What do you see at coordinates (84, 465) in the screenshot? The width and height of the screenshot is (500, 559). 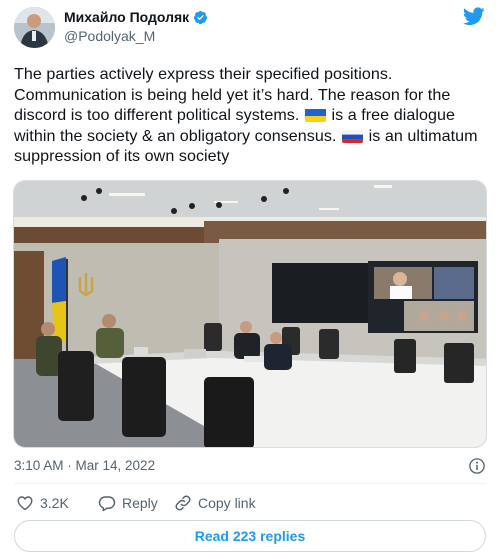 I see `tweet-timestamp: 3:10 AM · Mar 14, 2022` at bounding box center [84, 465].